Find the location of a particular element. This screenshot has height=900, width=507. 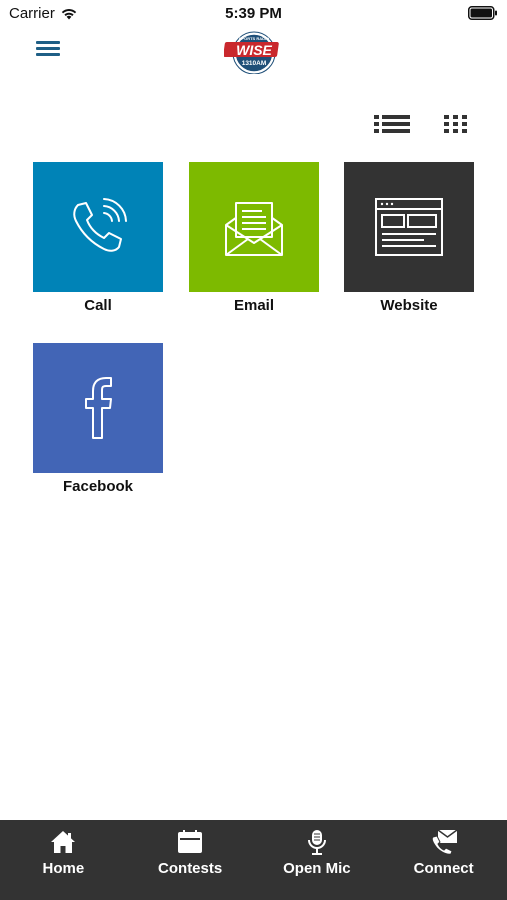

call-tile: Call is located at coordinates (98, 238).